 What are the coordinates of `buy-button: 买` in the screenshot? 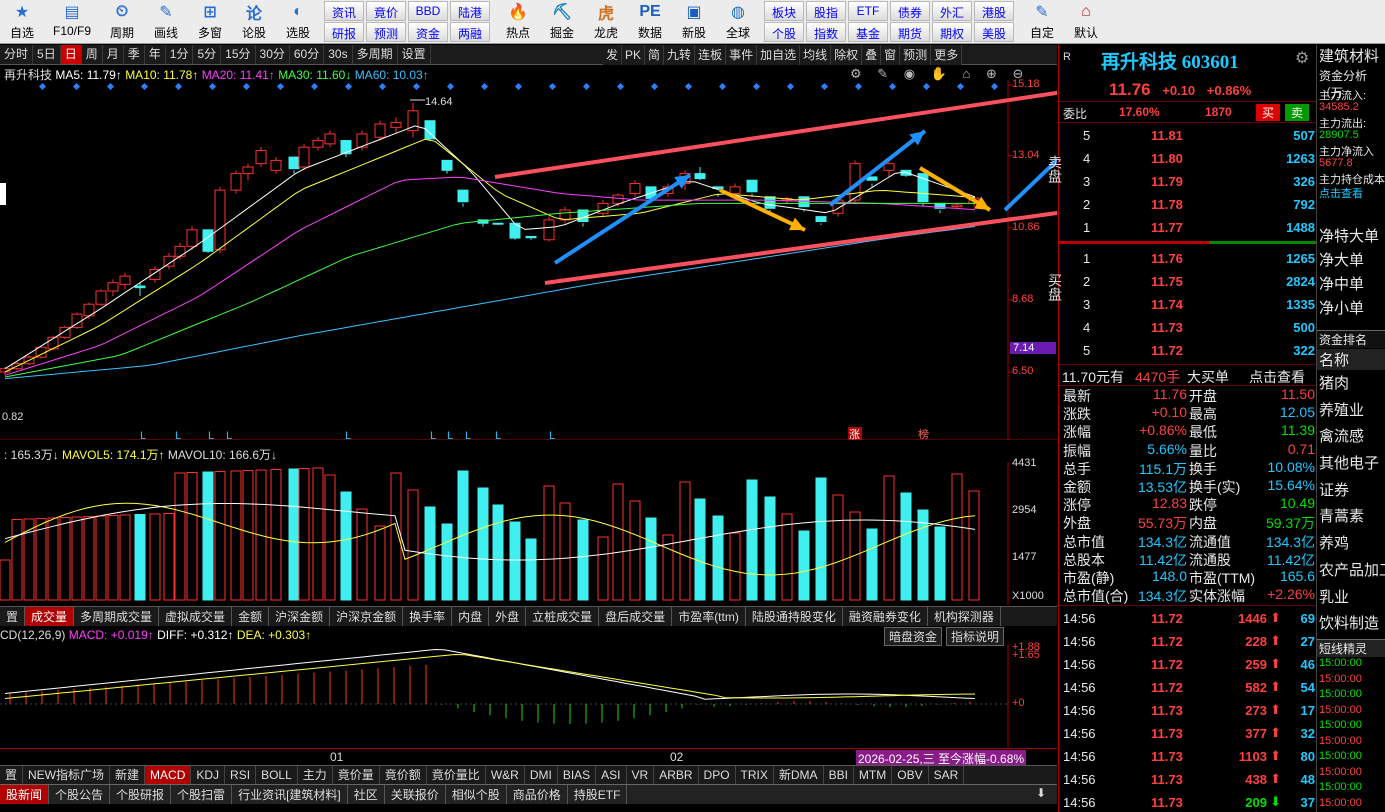 It's located at (1268, 112).